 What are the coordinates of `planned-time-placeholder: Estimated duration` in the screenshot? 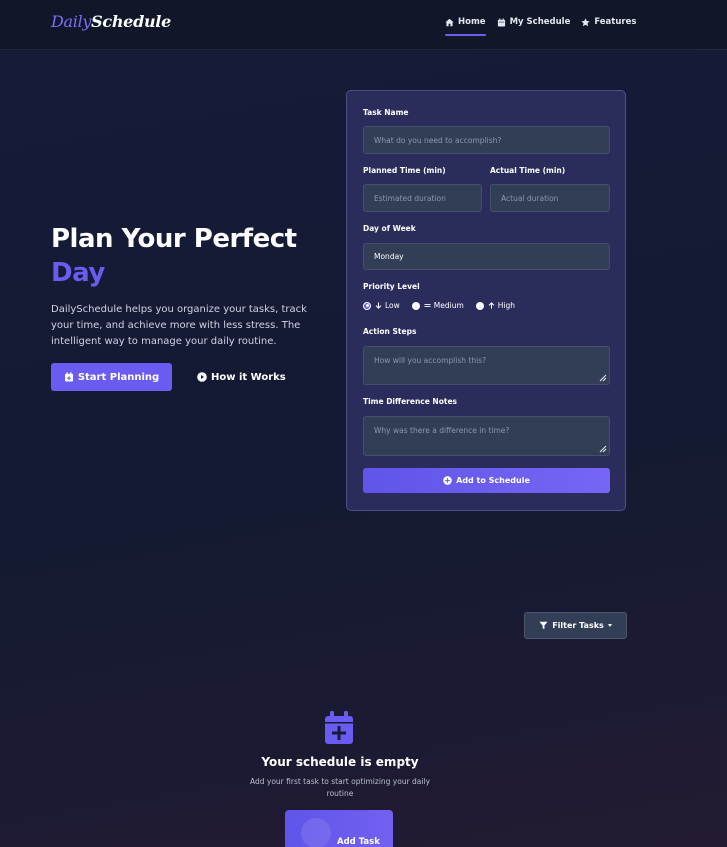 It's located at (410, 198).